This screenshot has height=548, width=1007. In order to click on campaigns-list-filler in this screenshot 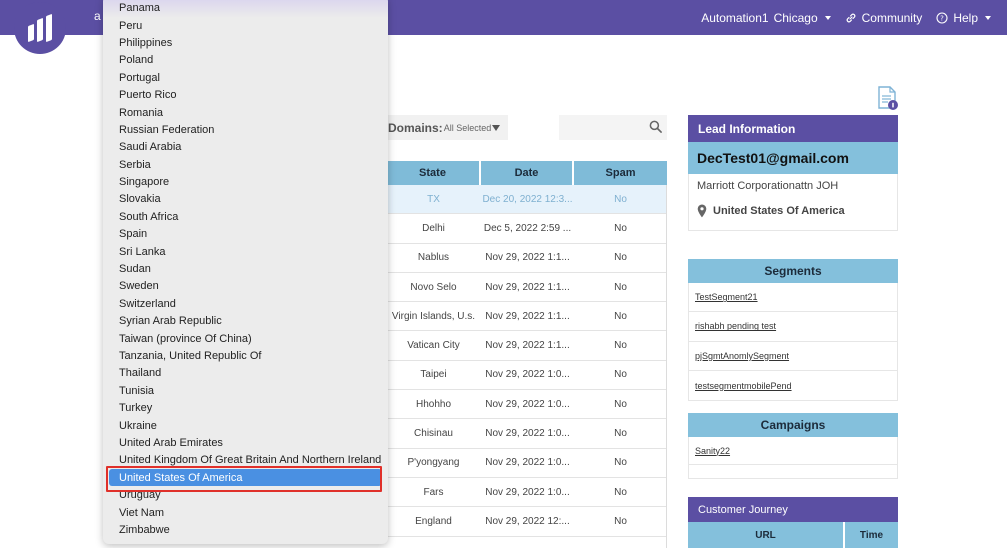, I will do `click(793, 472)`.